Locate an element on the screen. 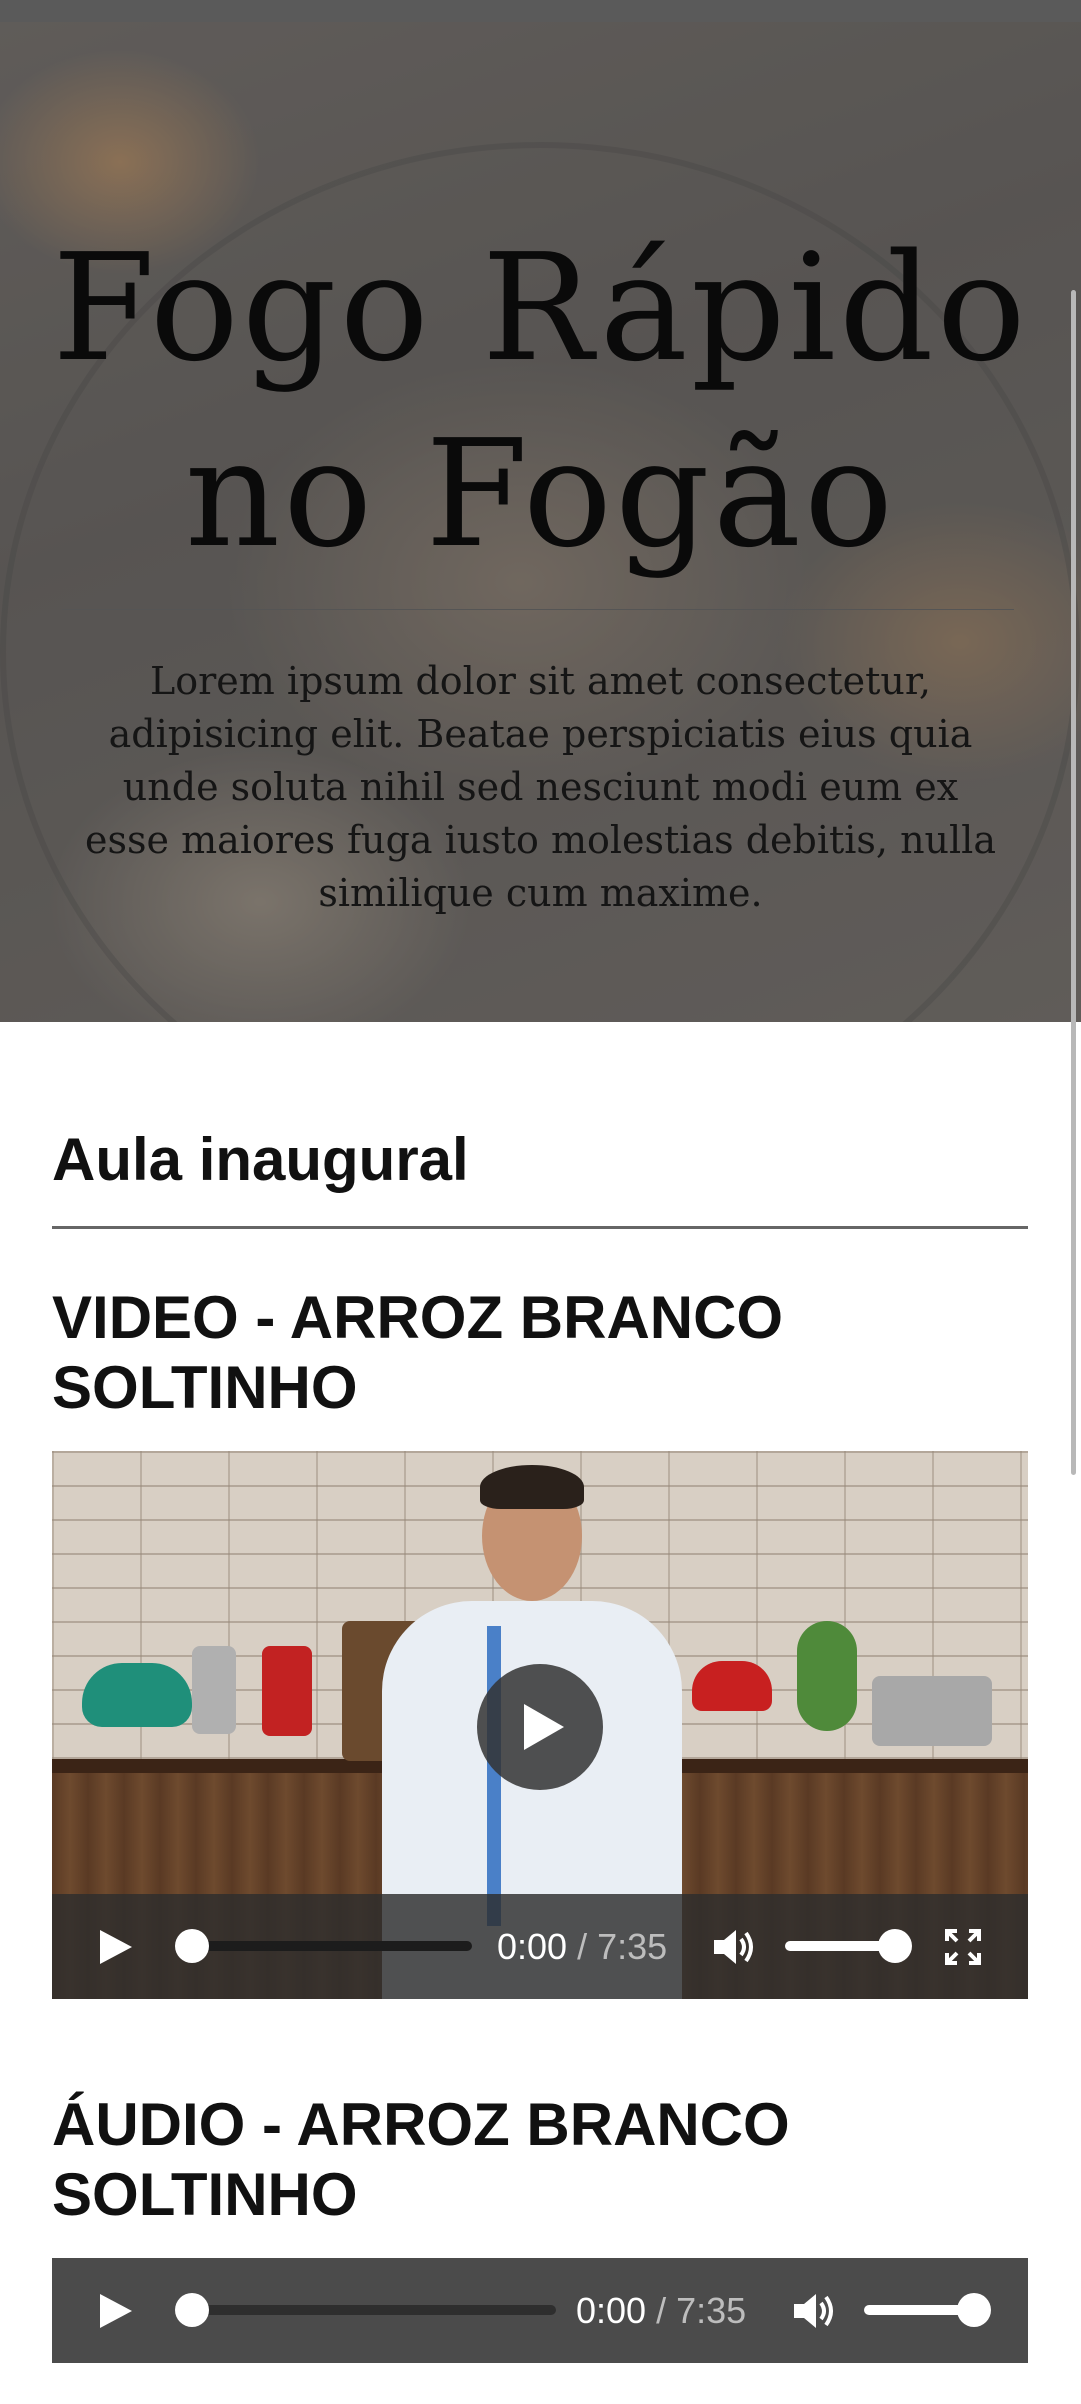 The height and width of the screenshot is (2404, 1081). video-title: VIDEO - ARROZ BRANCO SOLTINHO is located at coordinates (417, 1353).